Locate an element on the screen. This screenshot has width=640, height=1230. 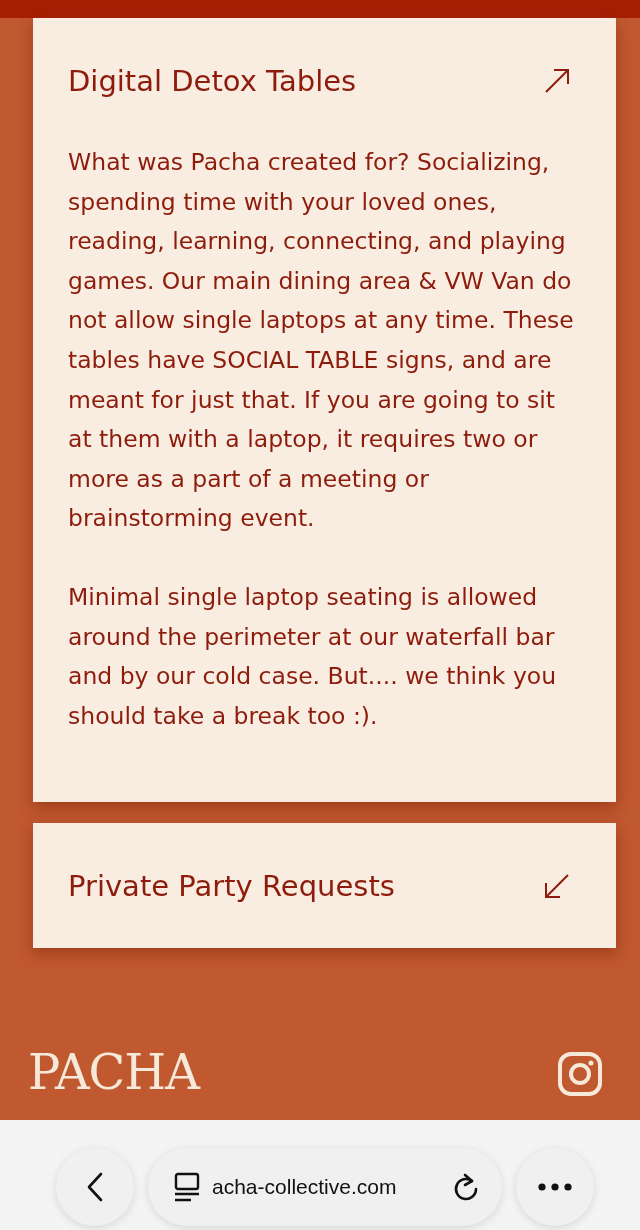
arrow-up-right-icon is located at coordinates (557, 80).